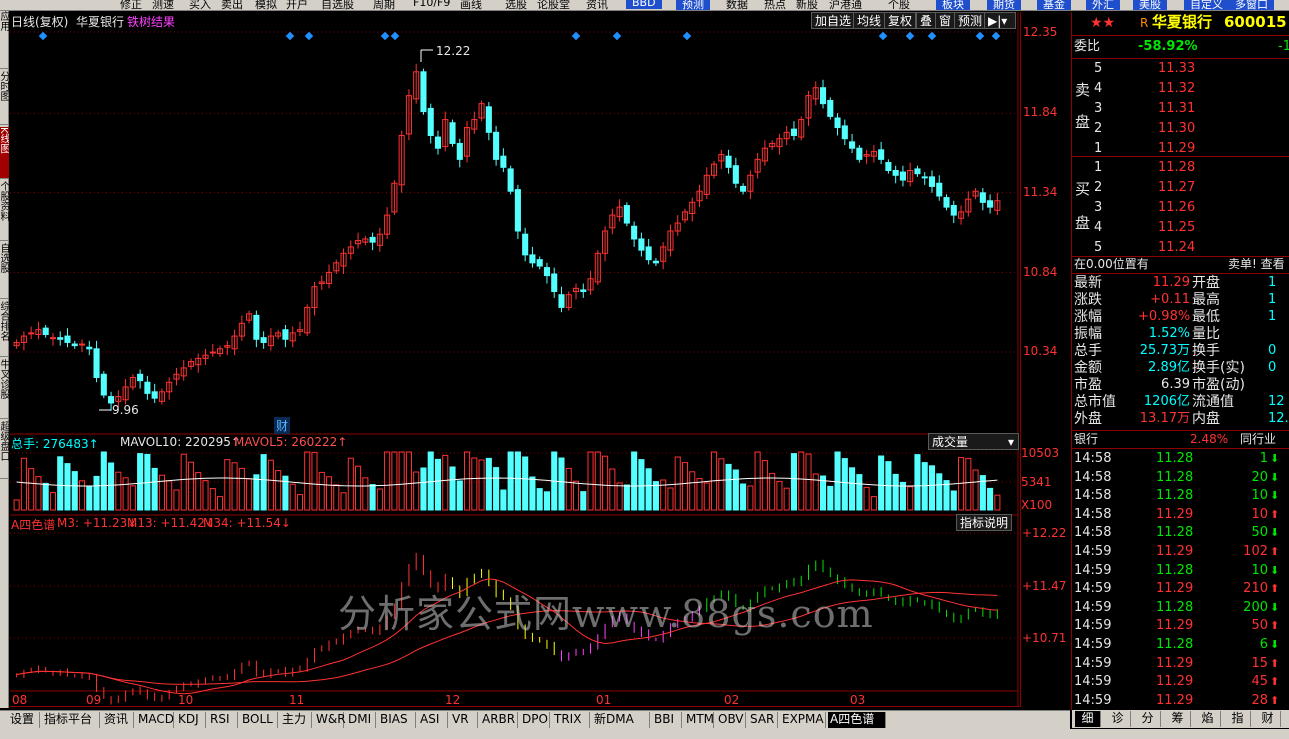 This screenshot has width=1289, height=739. I want to click on toolbar-item: 买入, so click(200, 5).